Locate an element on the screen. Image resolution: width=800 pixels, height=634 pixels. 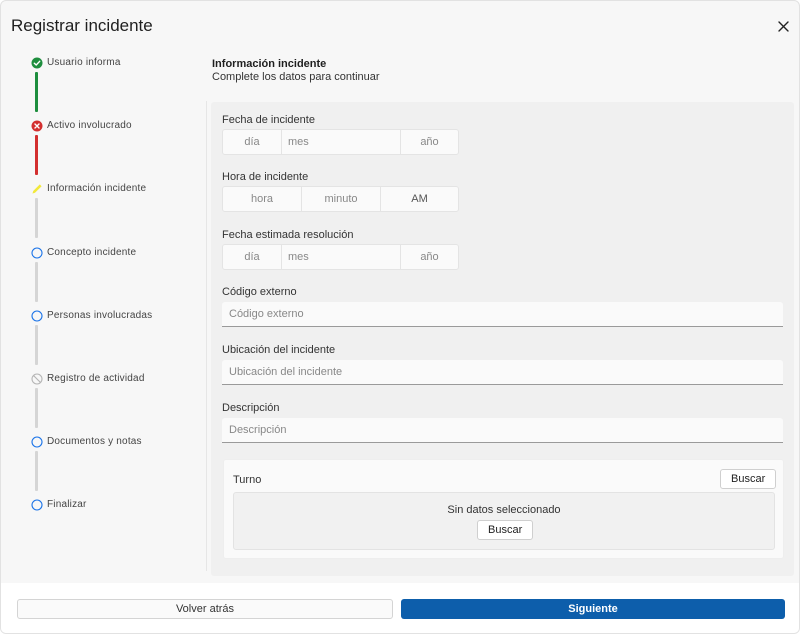
am-pm-field: AM is located at coordinates (419, 199).